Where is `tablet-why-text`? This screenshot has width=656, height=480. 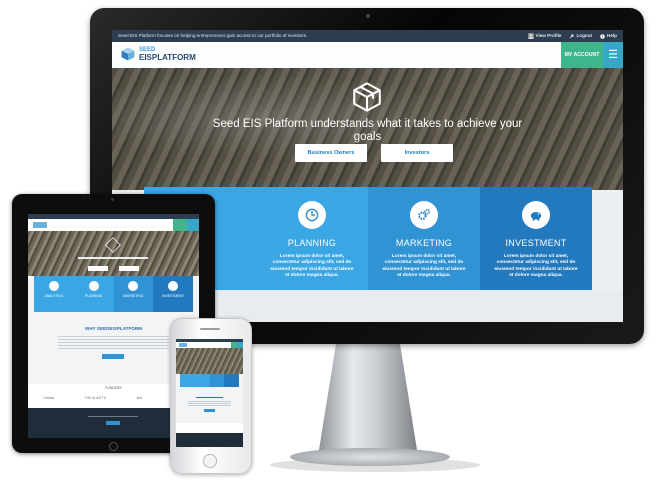
tablet-why-text is located at coordinates (113, 343).